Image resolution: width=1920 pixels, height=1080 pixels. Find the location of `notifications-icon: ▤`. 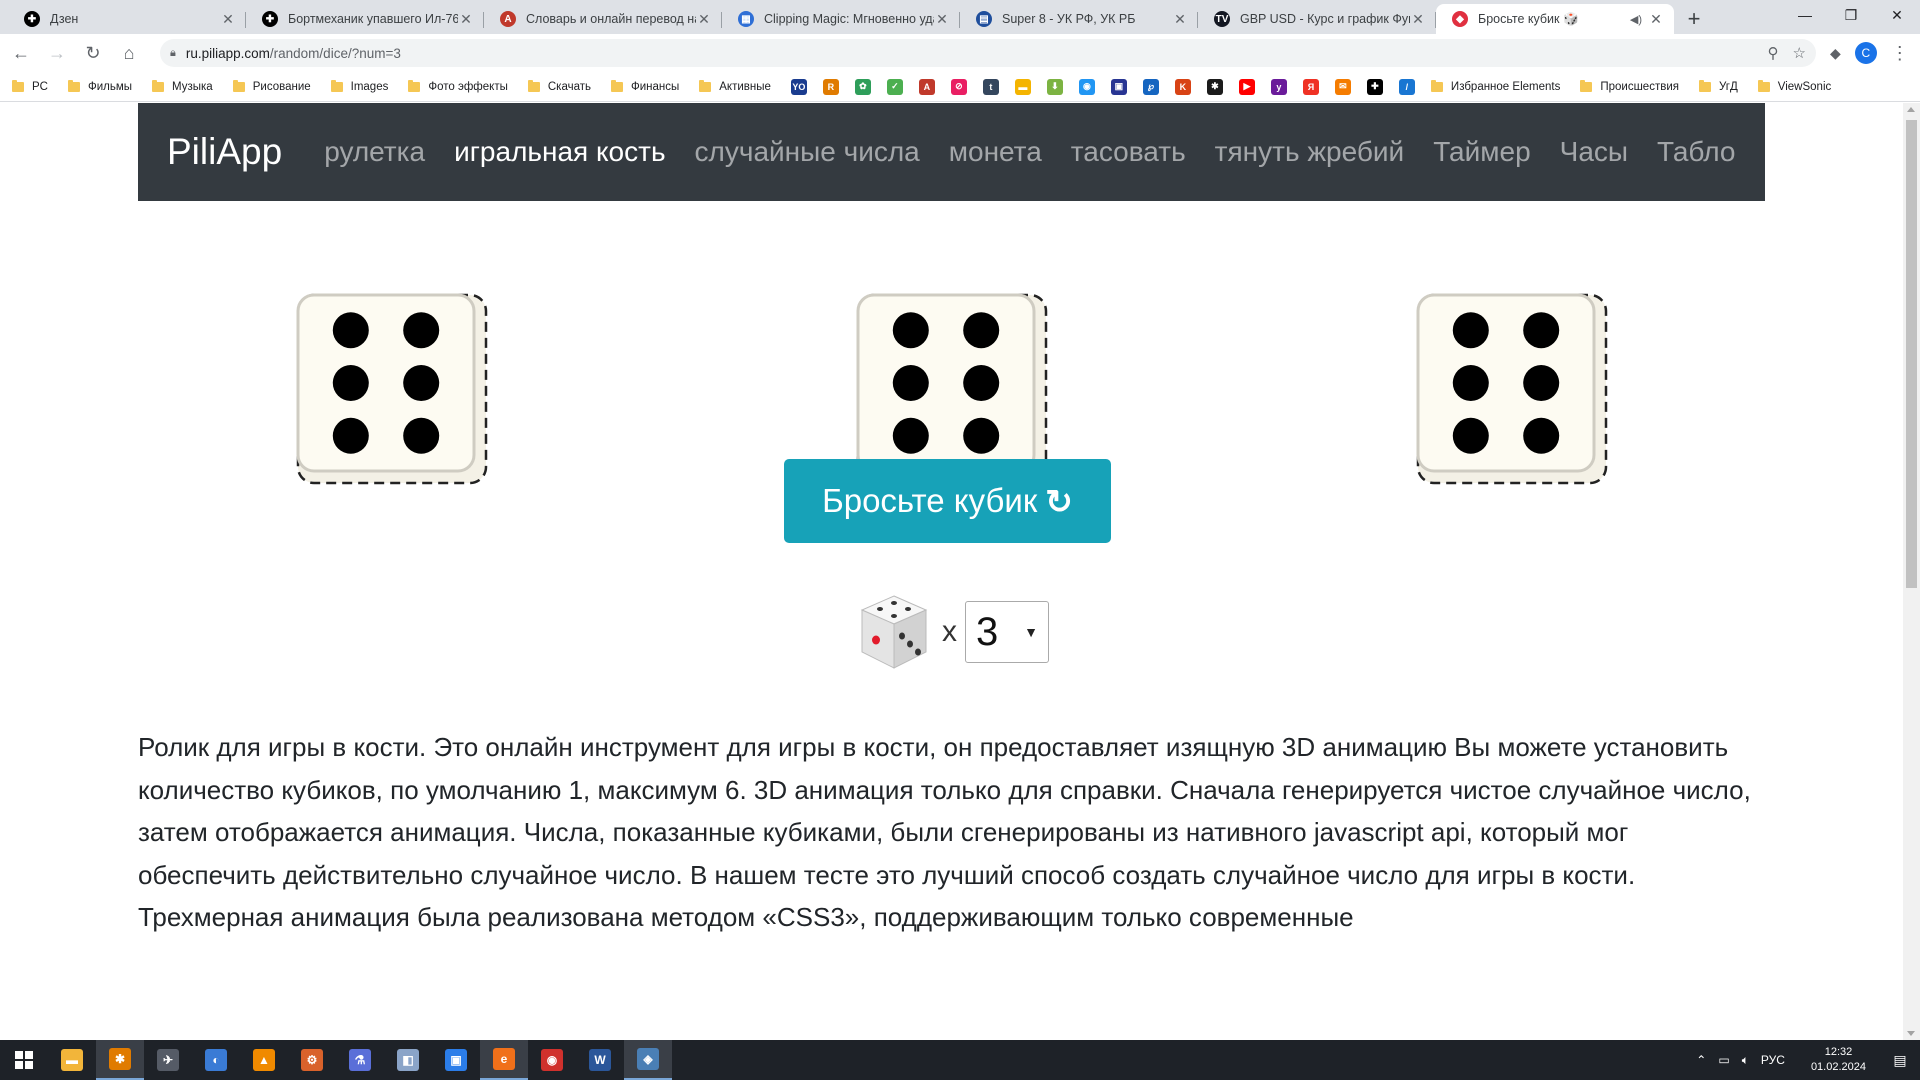

notifications-icon: ▤ is located at coordinates (1900, 1060).